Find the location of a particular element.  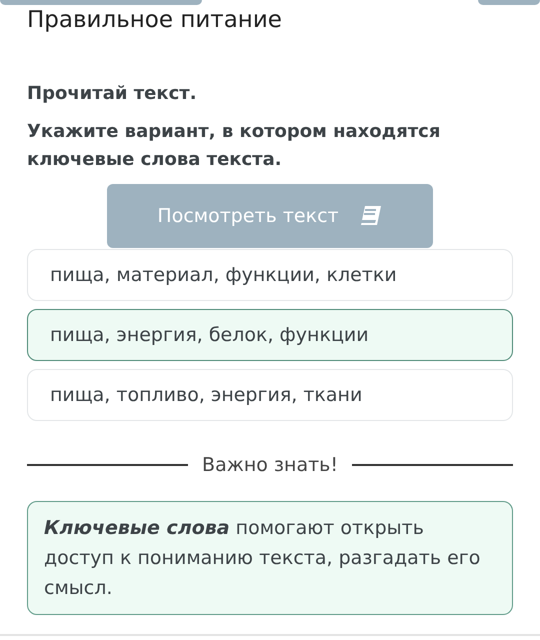

answer-option: пища, энергия, белок, функции is located at coordinates (270, 335).